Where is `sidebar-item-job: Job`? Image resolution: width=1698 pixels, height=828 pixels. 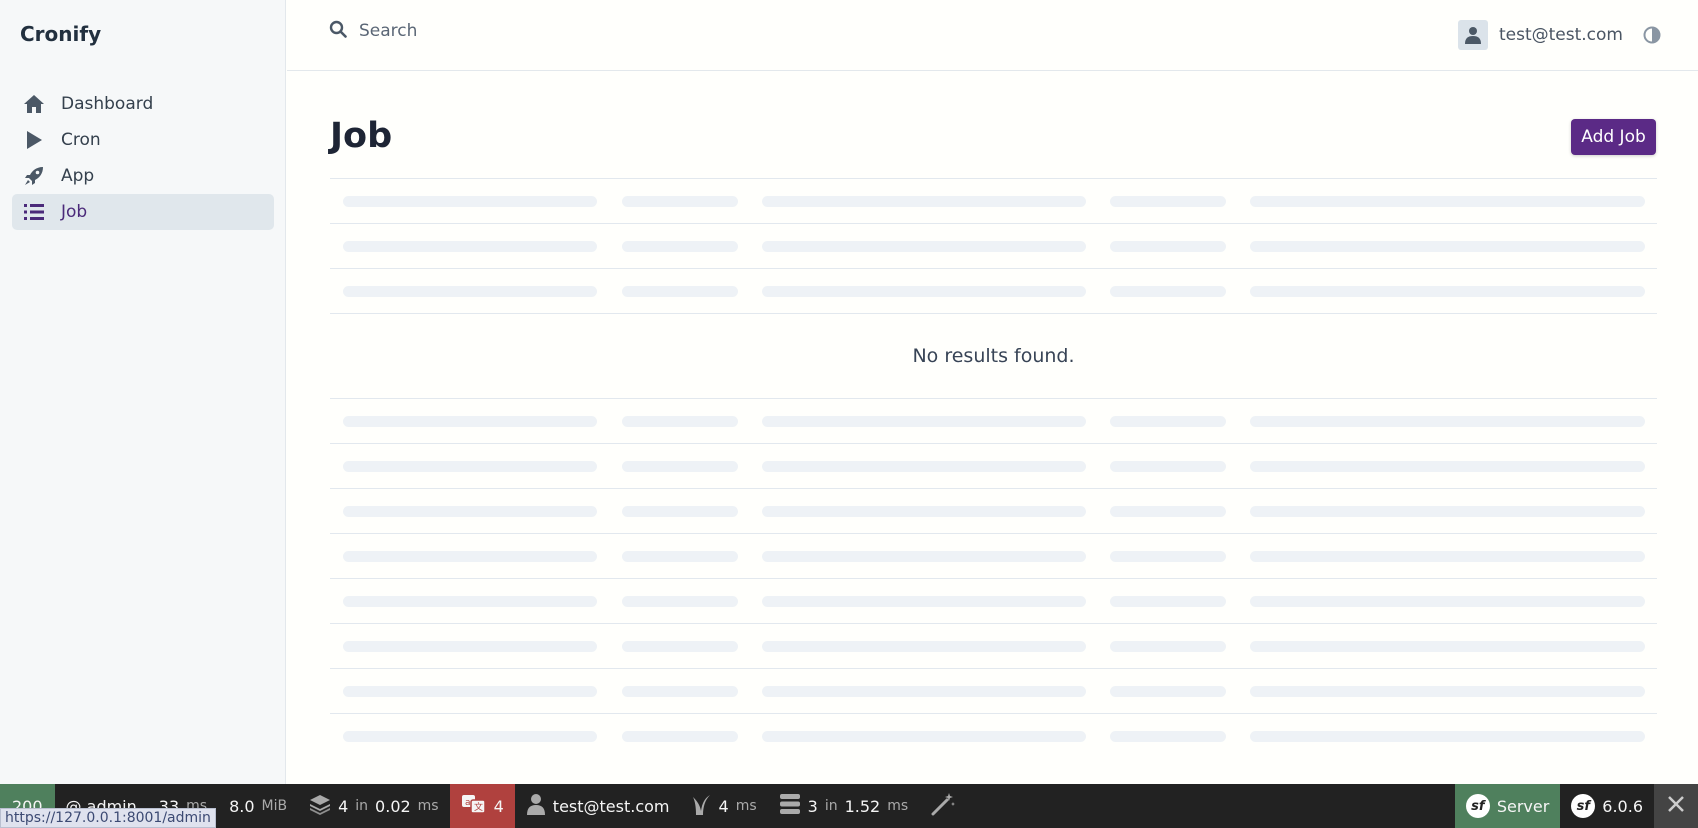
sidebar-item-job: Job is located at coordinates (143, 212).